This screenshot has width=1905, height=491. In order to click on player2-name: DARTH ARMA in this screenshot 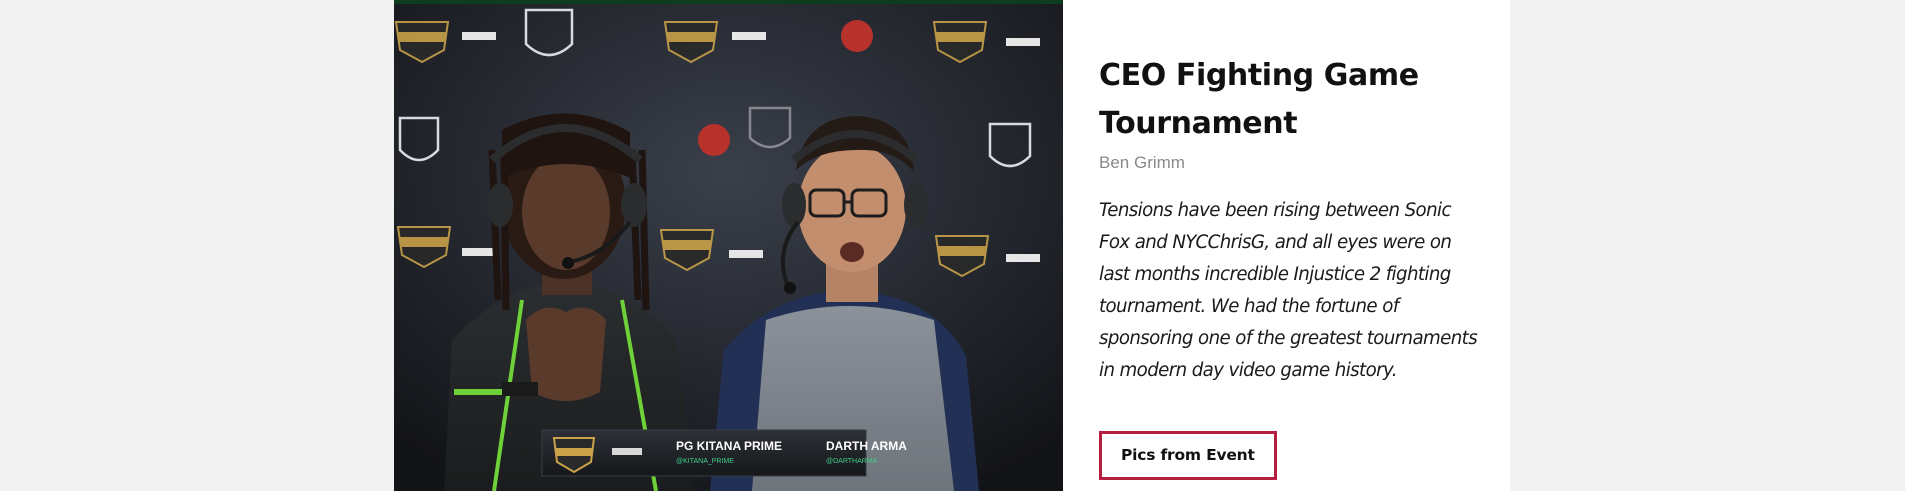, I will do `click(866, 446)`.